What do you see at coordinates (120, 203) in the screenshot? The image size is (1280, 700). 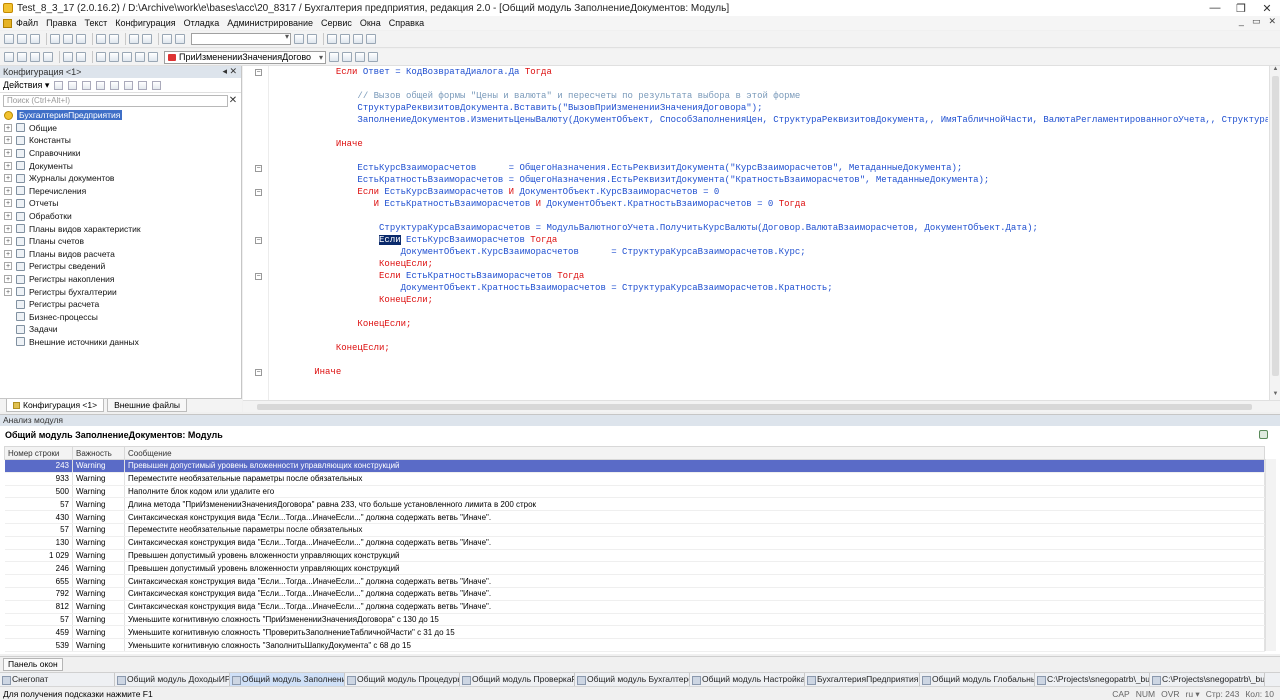 I see `tree-node: + Отчеты` at bounding box center [120, 203].